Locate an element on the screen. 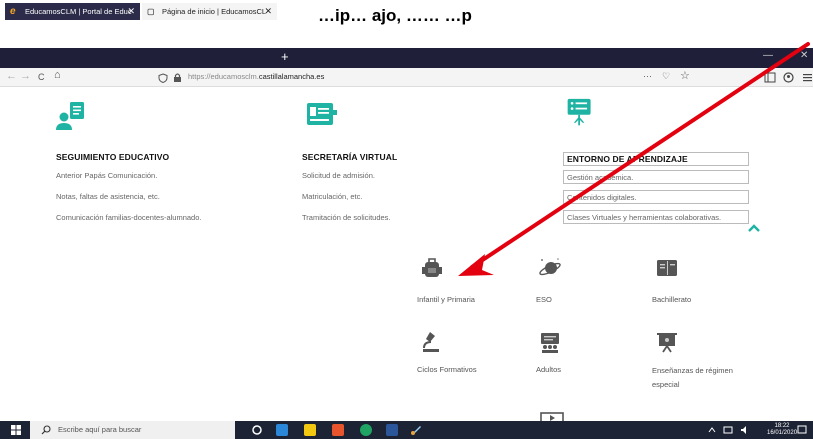 The image size is (813, 439). student-report-icon is located at coordinates (70, 116).